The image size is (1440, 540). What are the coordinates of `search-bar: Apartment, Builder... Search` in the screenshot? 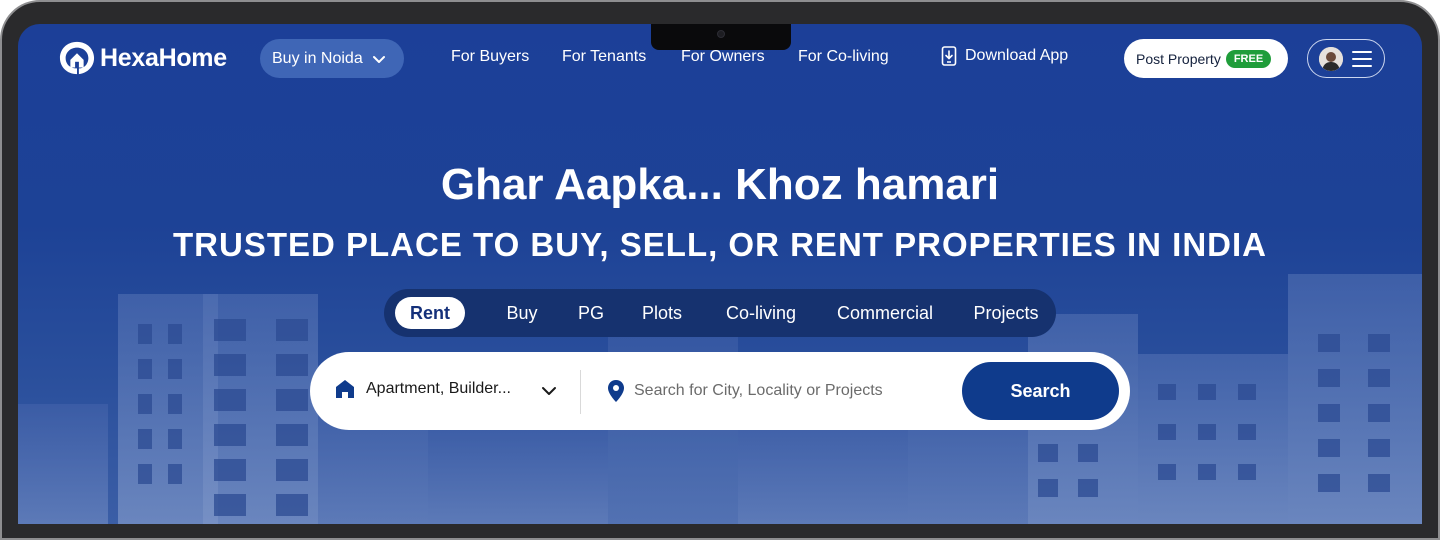 It's located at (720, 391).